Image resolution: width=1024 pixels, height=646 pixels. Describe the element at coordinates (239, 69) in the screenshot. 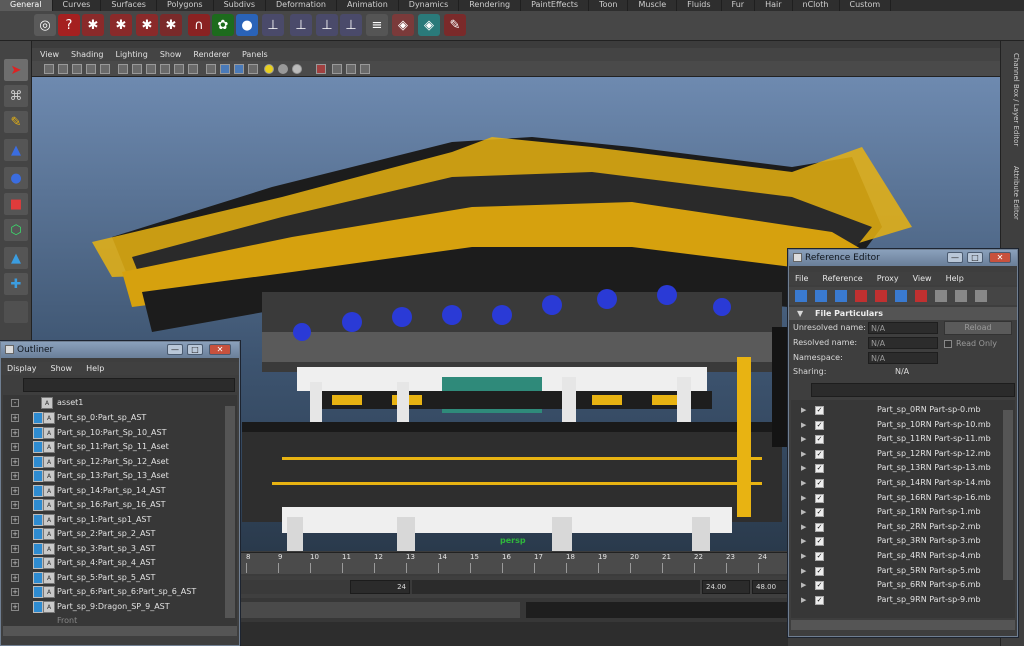

I see `wireframe-on-shaded-icon` at that location.